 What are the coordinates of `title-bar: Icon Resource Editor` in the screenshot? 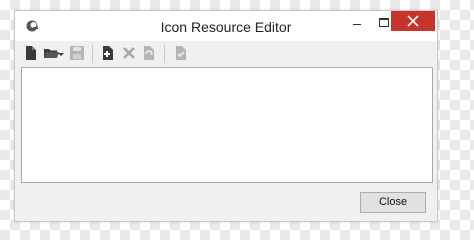 It's located at (226, 26).